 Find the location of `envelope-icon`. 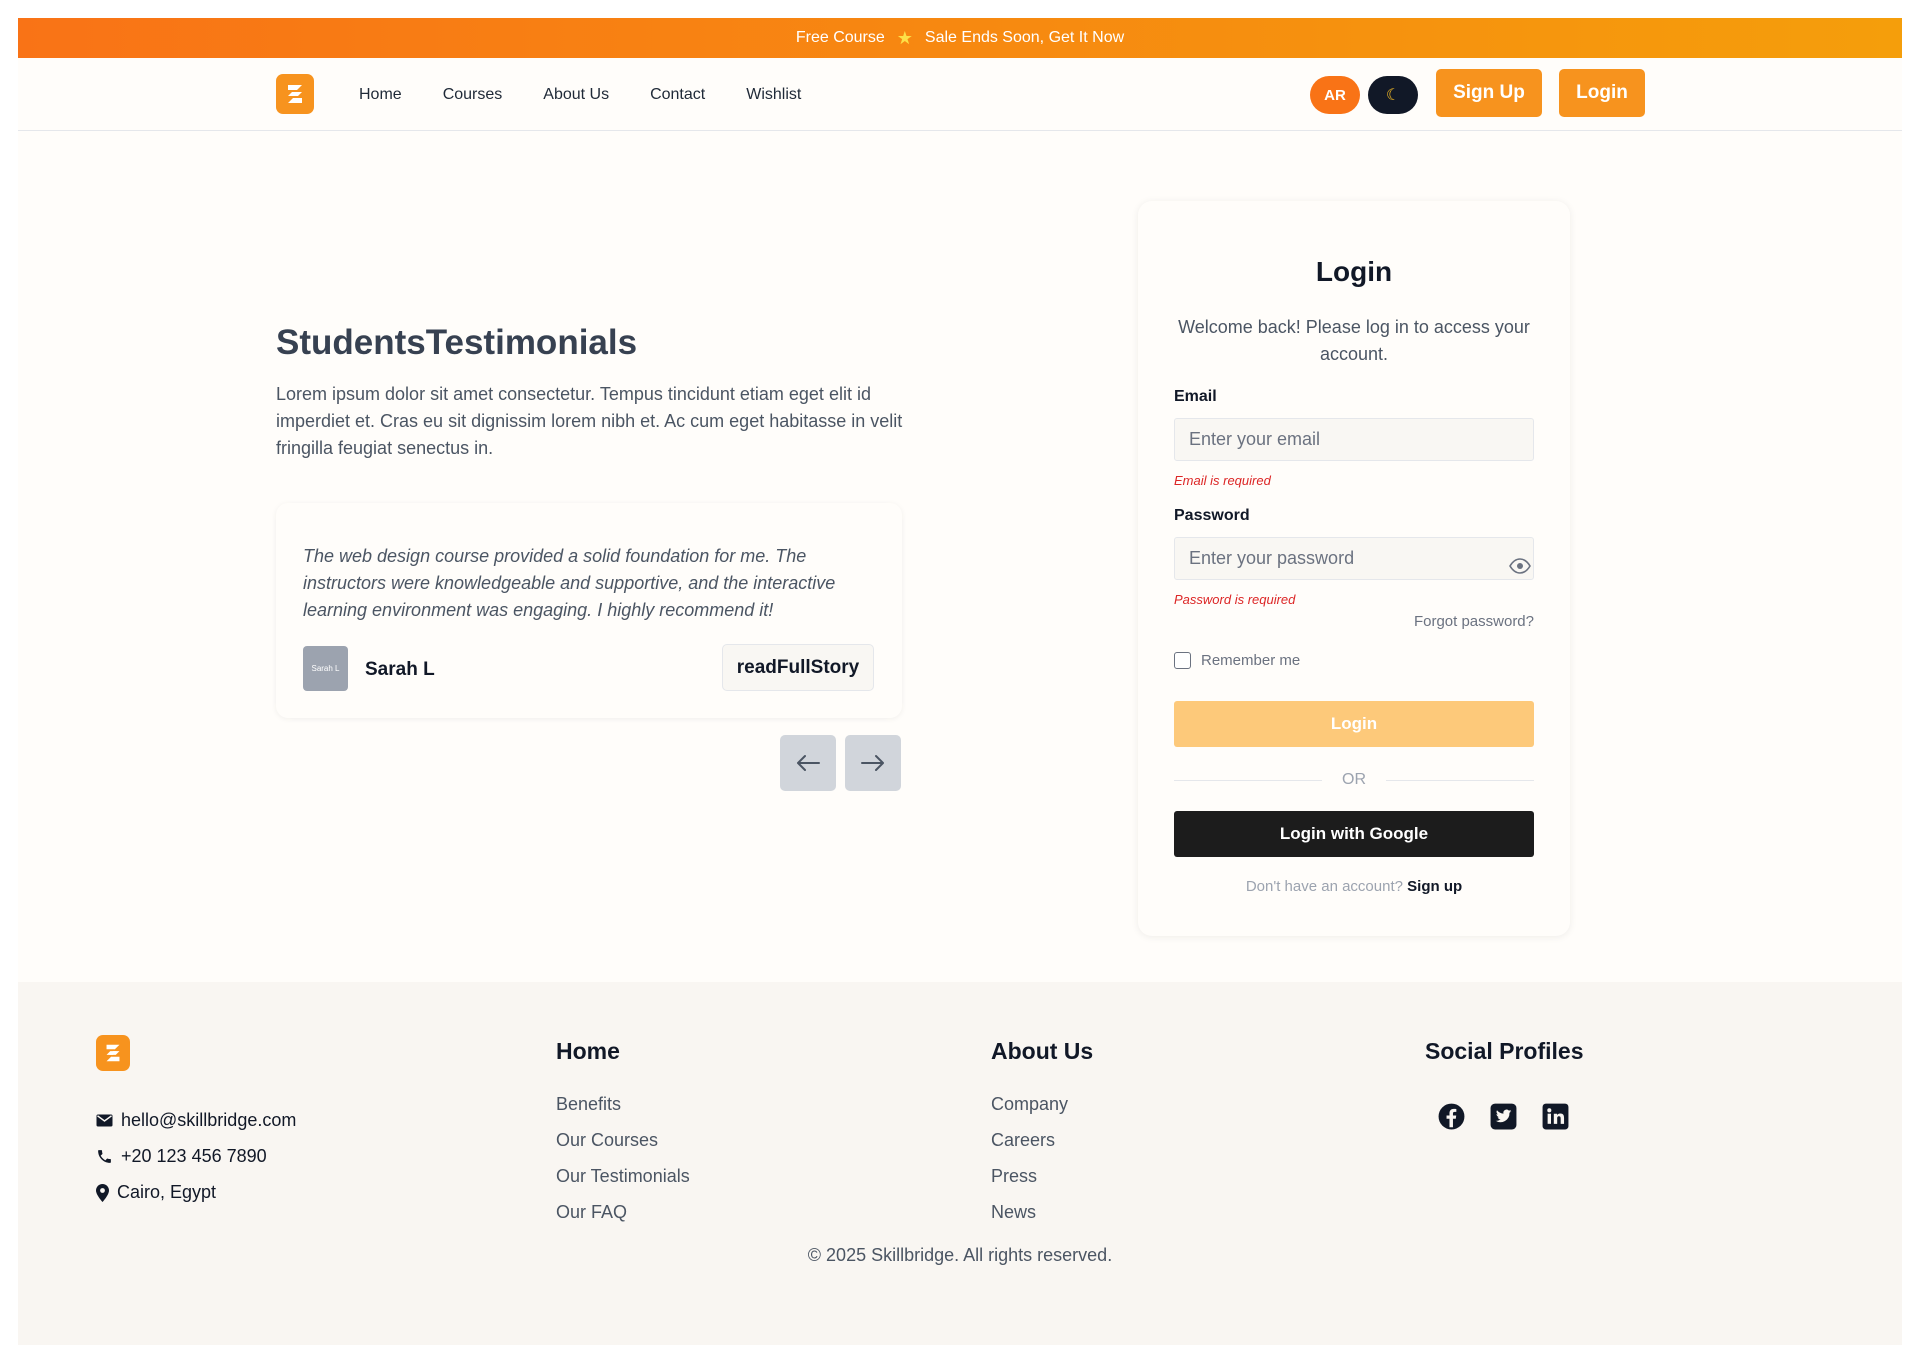

envelope-icon is located at coordinates (104, 1120).